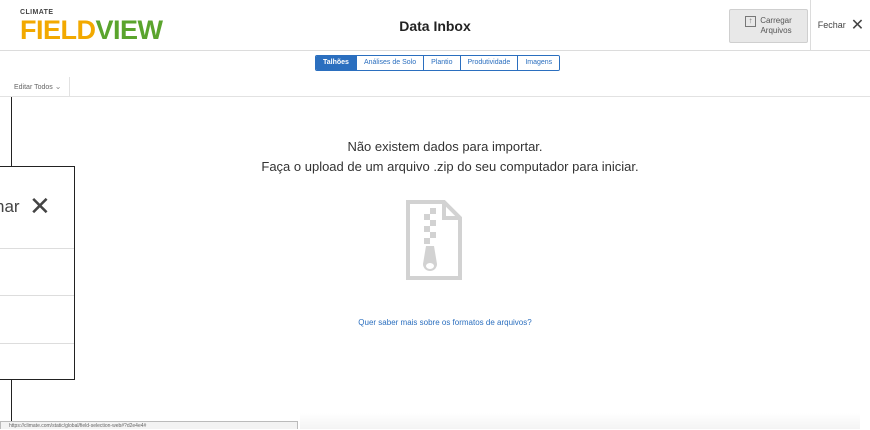  What do you see at coordinates (580, 421) in the screenshot?
I see `bottom-shadow` at bounding box center [580, 421].